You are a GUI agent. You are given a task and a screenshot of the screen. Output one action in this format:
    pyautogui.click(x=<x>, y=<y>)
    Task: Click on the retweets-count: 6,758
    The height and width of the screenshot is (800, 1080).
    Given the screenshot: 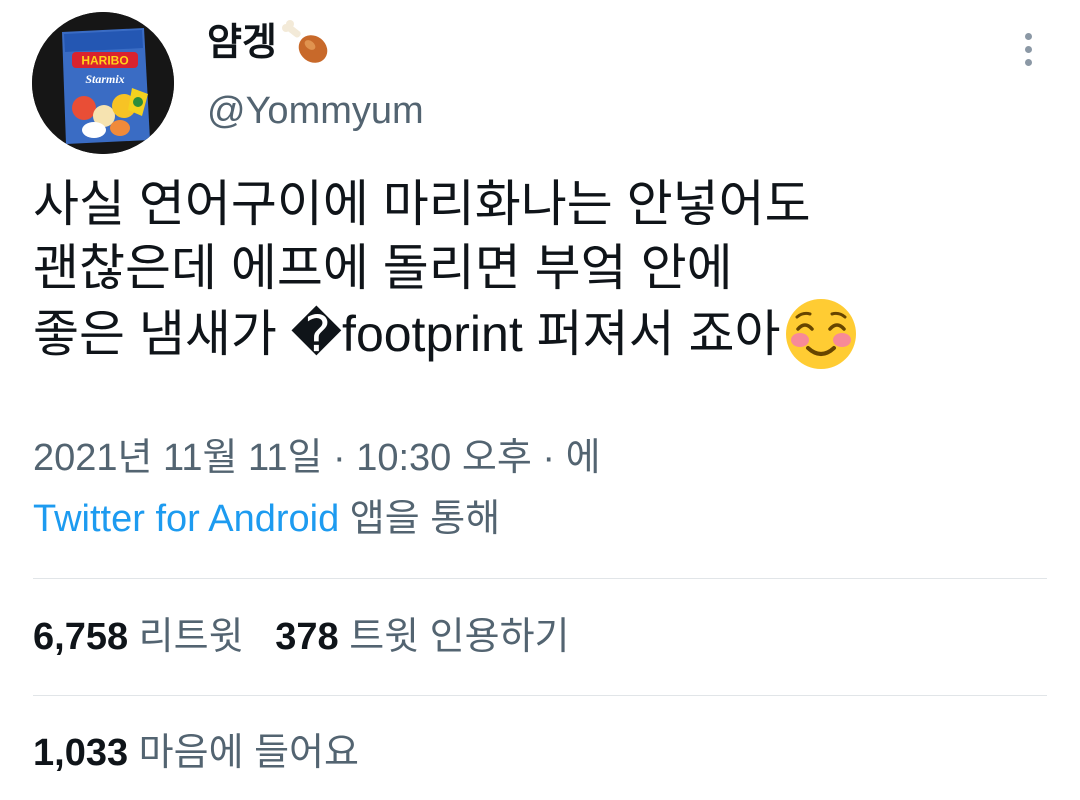 What is the action you would take?
    pyautogui.click(x=81, y=637)
    